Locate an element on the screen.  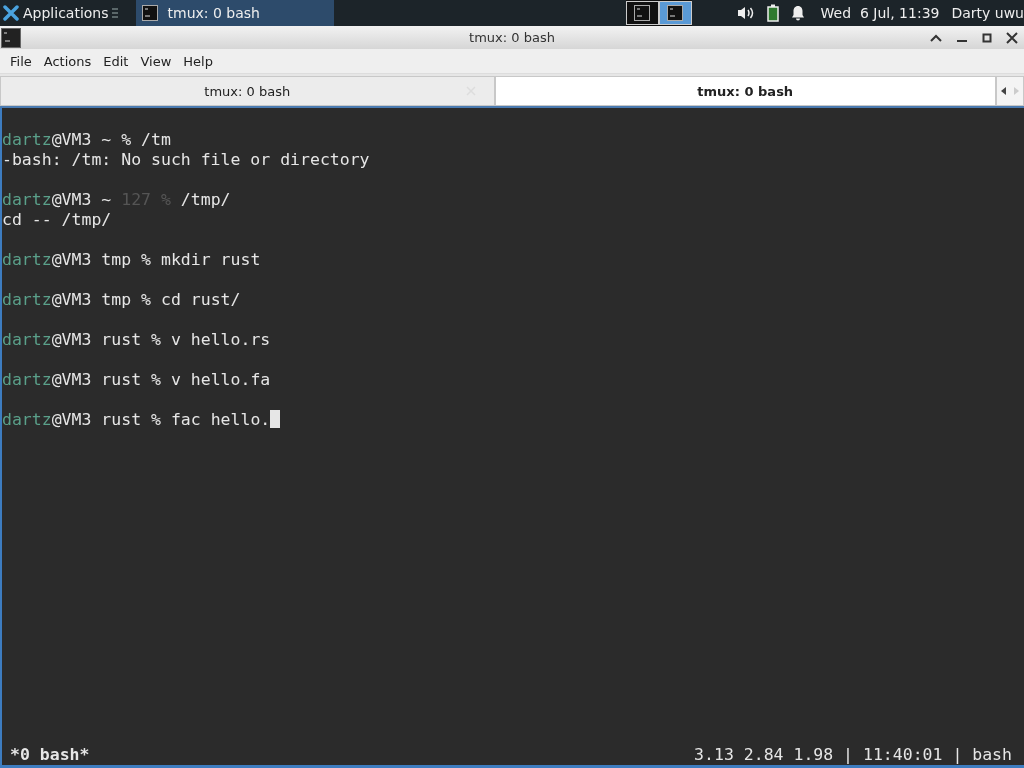
x-logo-icon is located at coordinates (11, 13).